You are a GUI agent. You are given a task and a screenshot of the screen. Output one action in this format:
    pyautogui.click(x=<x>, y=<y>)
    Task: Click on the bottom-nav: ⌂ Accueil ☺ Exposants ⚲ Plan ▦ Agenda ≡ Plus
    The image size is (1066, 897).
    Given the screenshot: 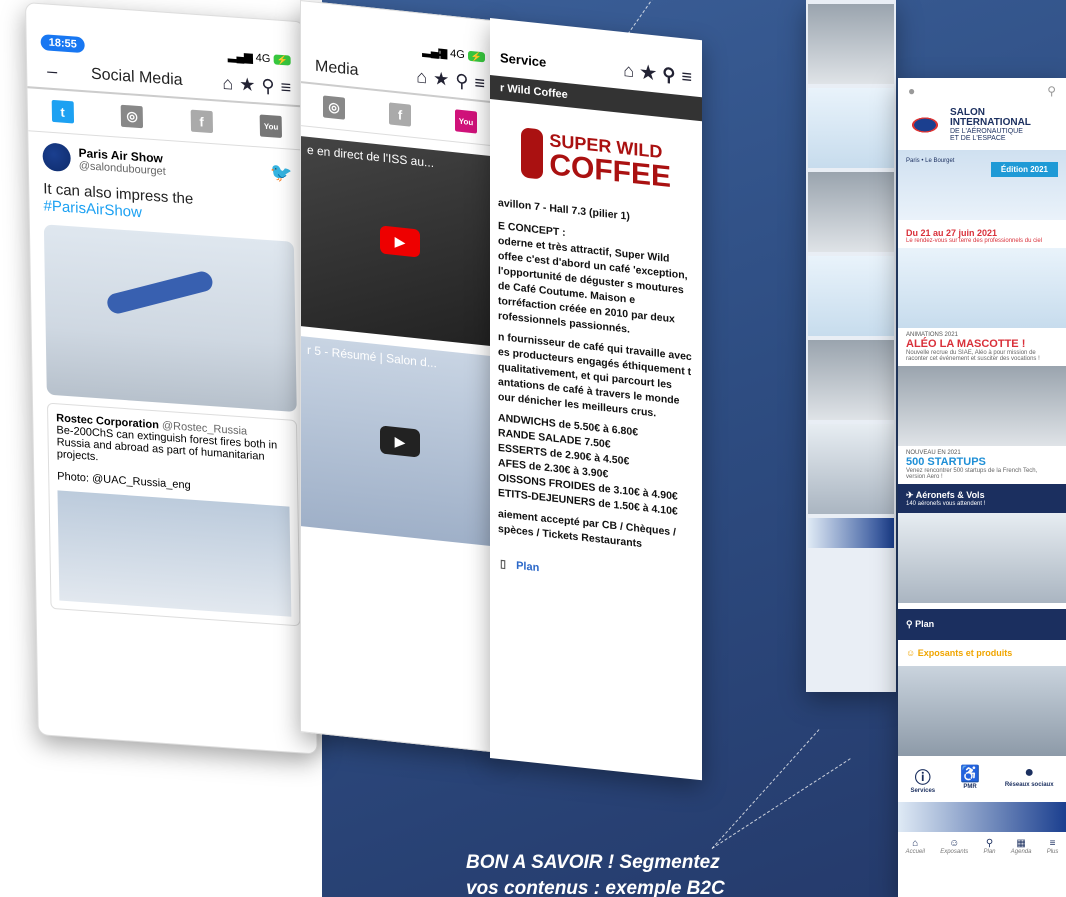 What is the action you would take?
    pyautogui.click(x=982, y=846)
    